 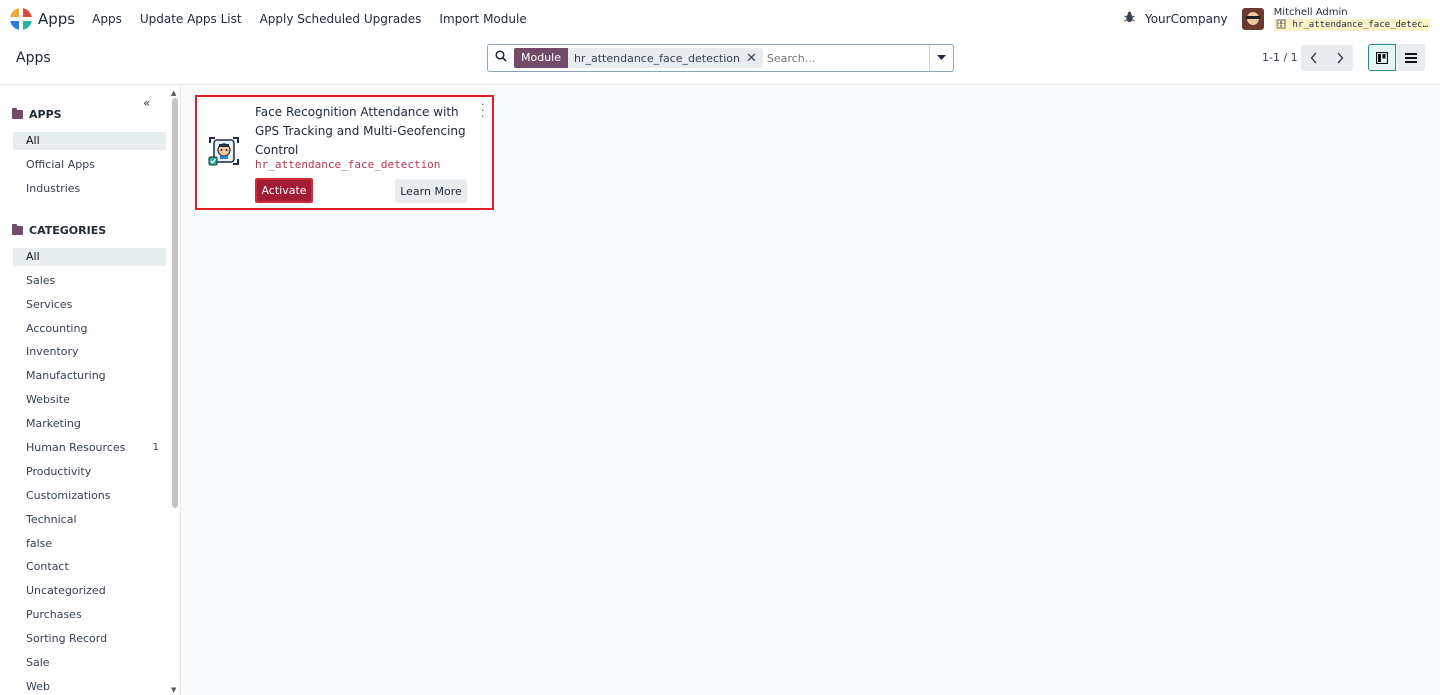 What do you see at coordinates (173, 93) in the screenshot?
I see `scroll-up-icon: ▲` at bounding box center [173, 93].